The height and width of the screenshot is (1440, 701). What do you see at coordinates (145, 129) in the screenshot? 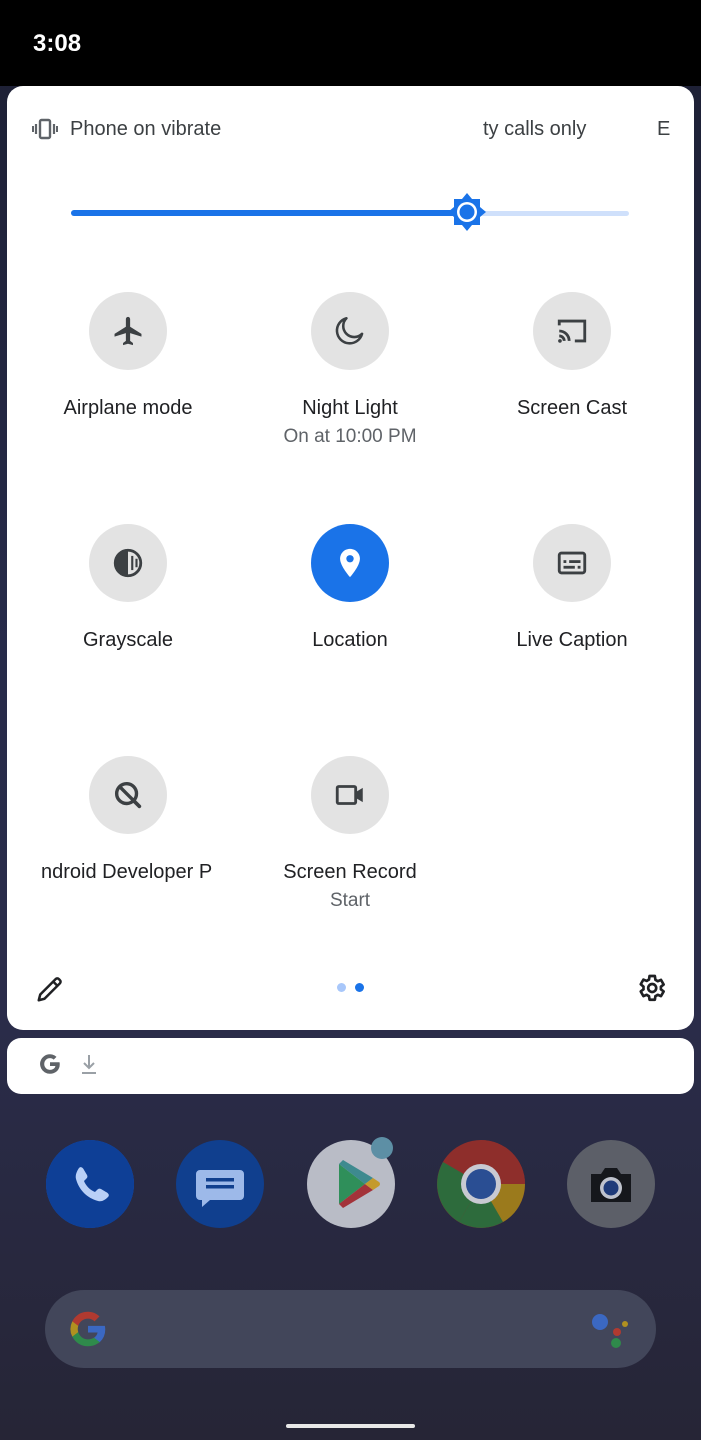
I see `vibrate-status-text: Phone on vibrate` at bounding box center [145, 129].